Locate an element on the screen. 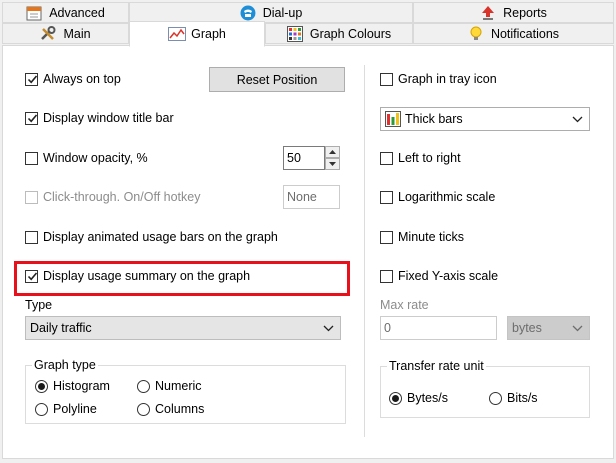 The height and width of the screenshot is (463, 616). radio-histogram-label: Histogram is located at coordinates (81, 386).